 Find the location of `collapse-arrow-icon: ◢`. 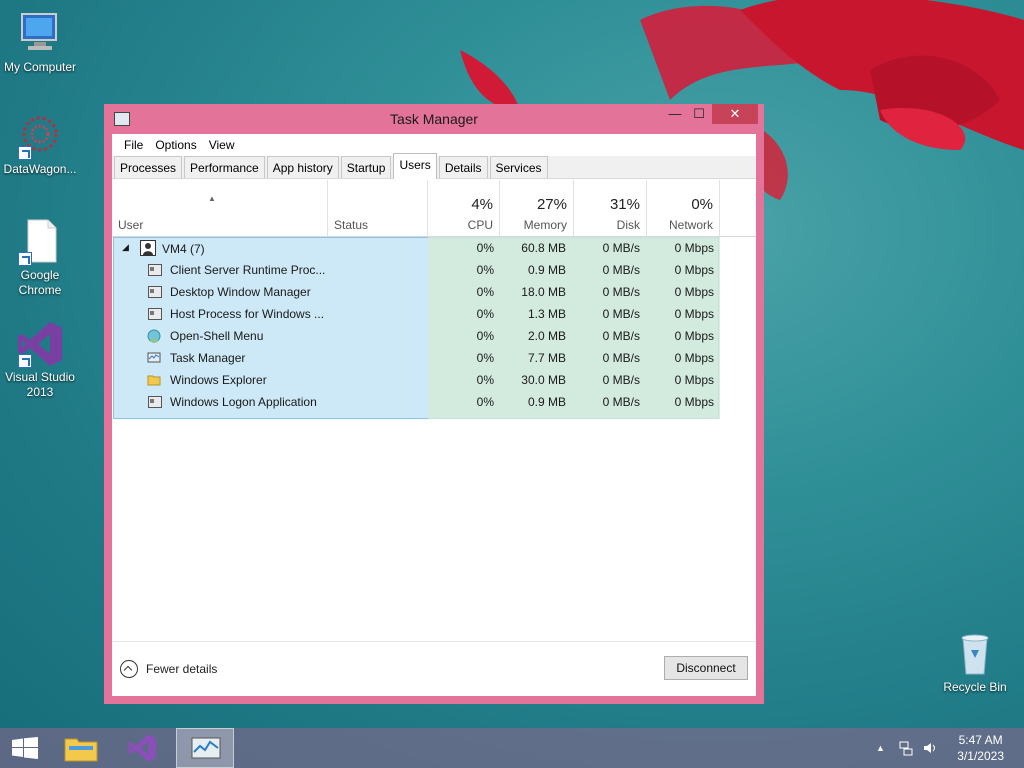

collapse-arrow-icon: ◢ is located at coordinates (125, 247).